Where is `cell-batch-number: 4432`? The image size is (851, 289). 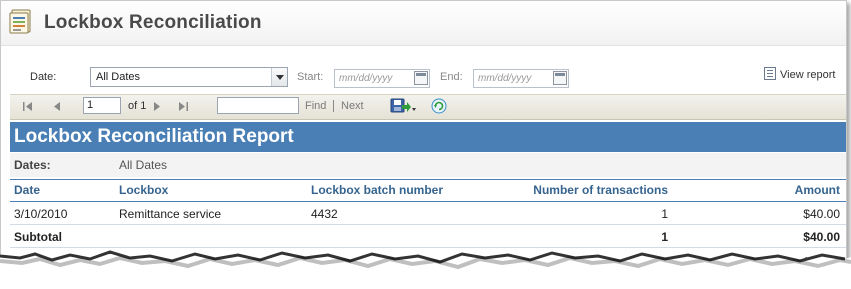
cell-batch-number: 4432 is located at coordinates (324, 214).